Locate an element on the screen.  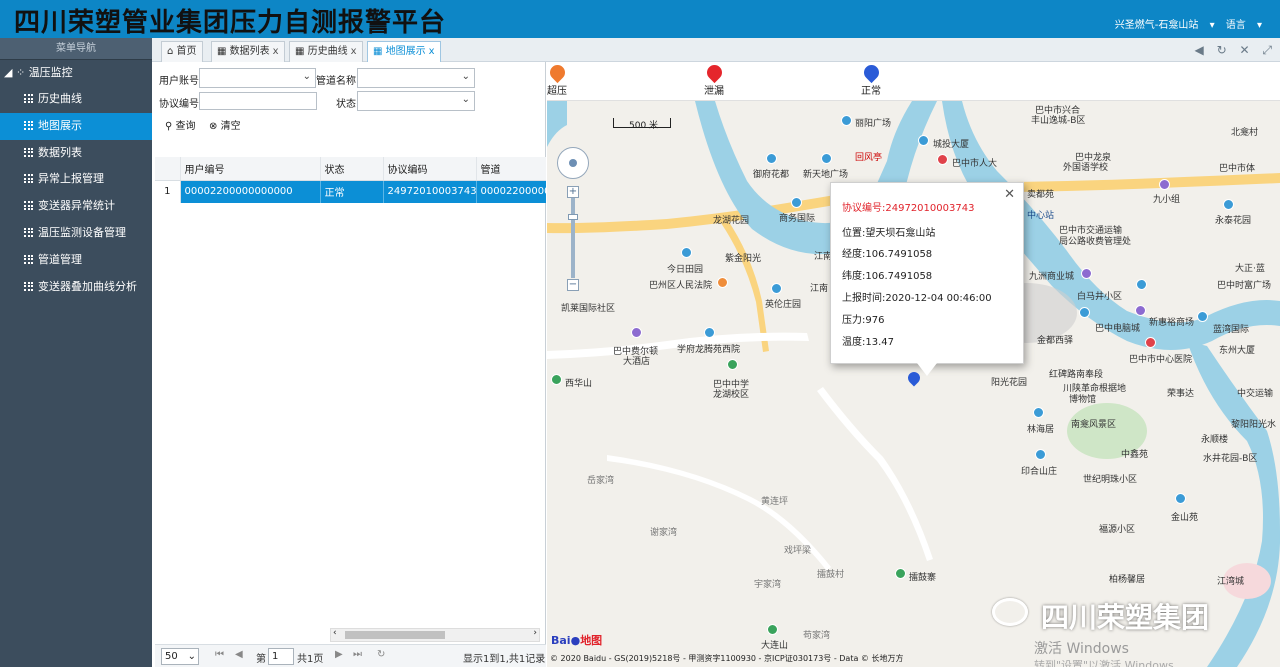
map-place-label: 黄连坪 is located at coordinates (774, 500).